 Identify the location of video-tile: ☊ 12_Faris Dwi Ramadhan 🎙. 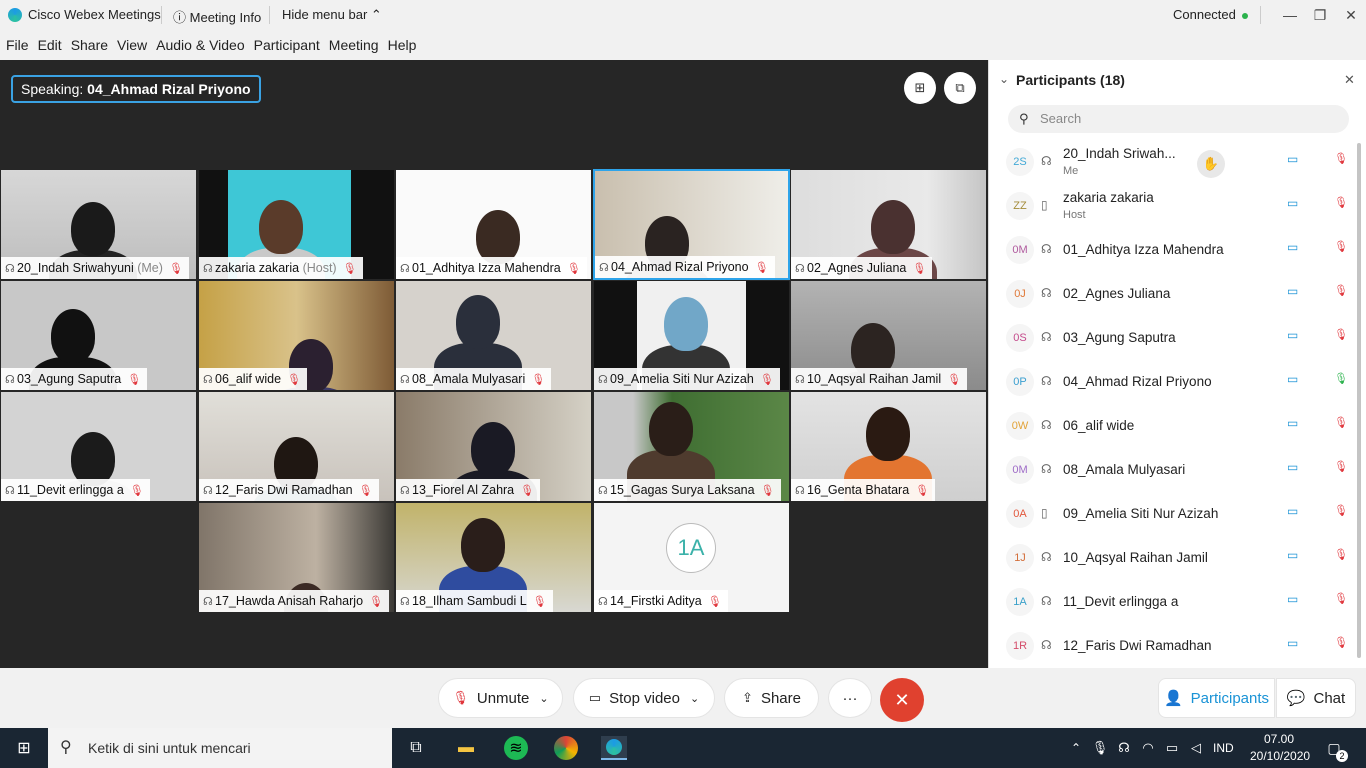
(296, 446).